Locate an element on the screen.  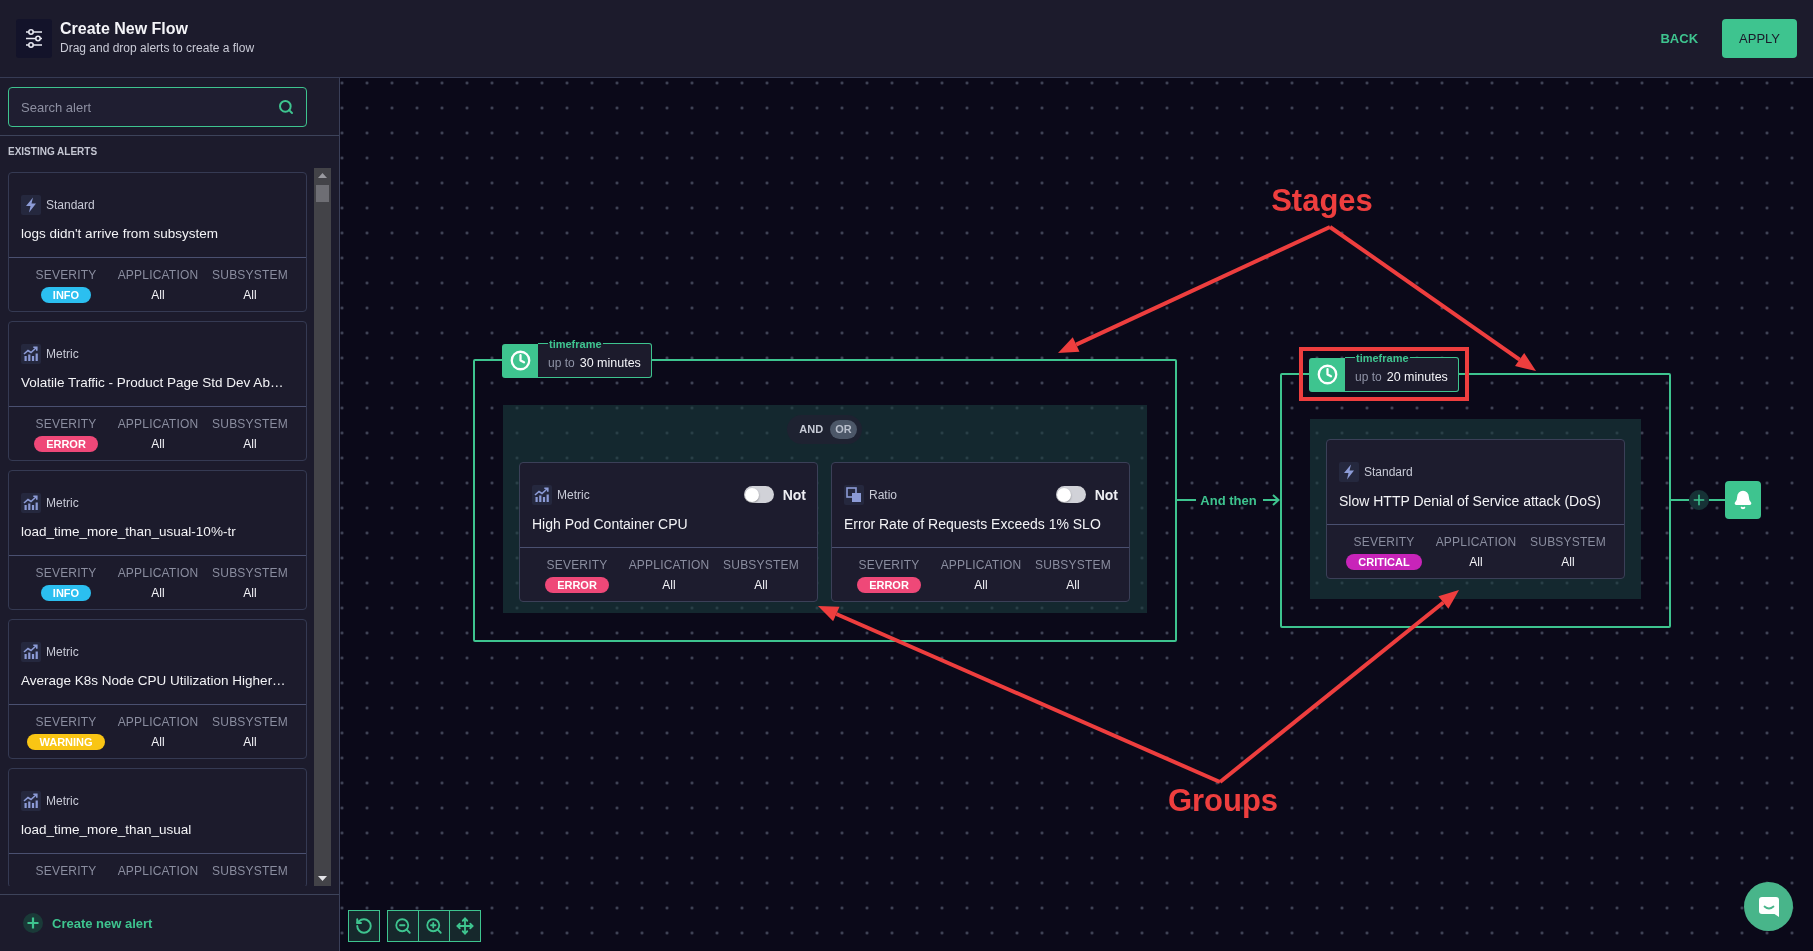
pan-button is located at coordinates (465, 926).